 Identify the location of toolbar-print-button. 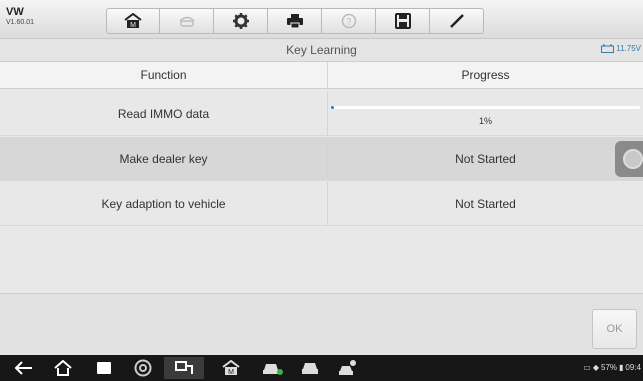
(295, 21).